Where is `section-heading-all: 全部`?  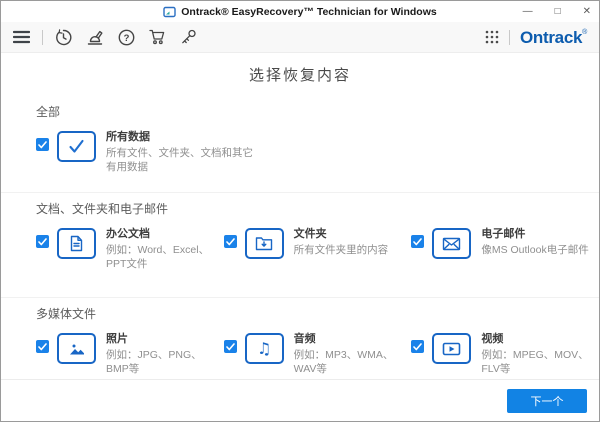
section-heading-all: 全部 is located at coordinates (48, 112).